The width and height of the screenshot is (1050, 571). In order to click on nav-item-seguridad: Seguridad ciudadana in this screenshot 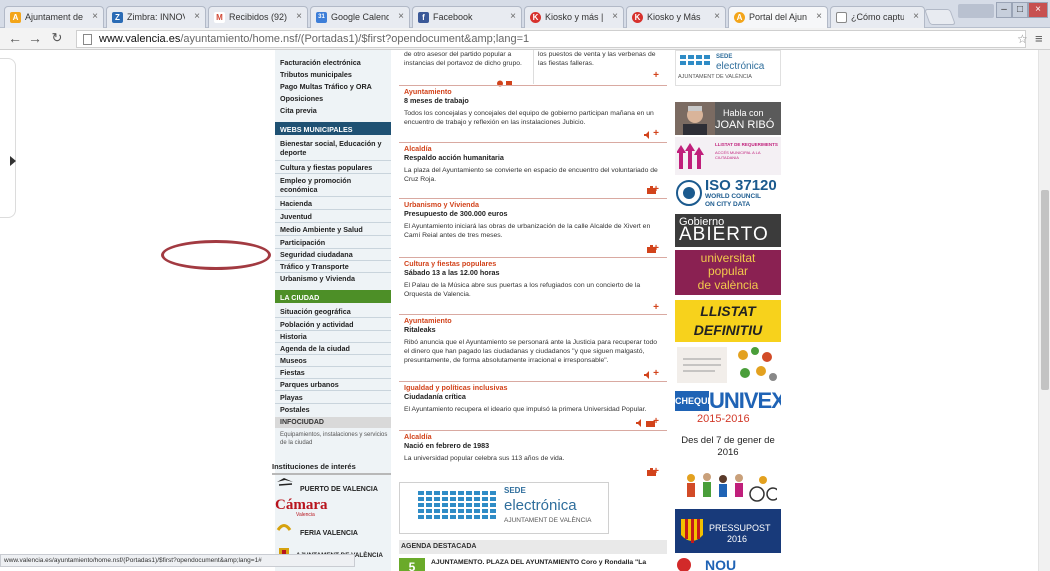, I will do `click(334, 254)`.